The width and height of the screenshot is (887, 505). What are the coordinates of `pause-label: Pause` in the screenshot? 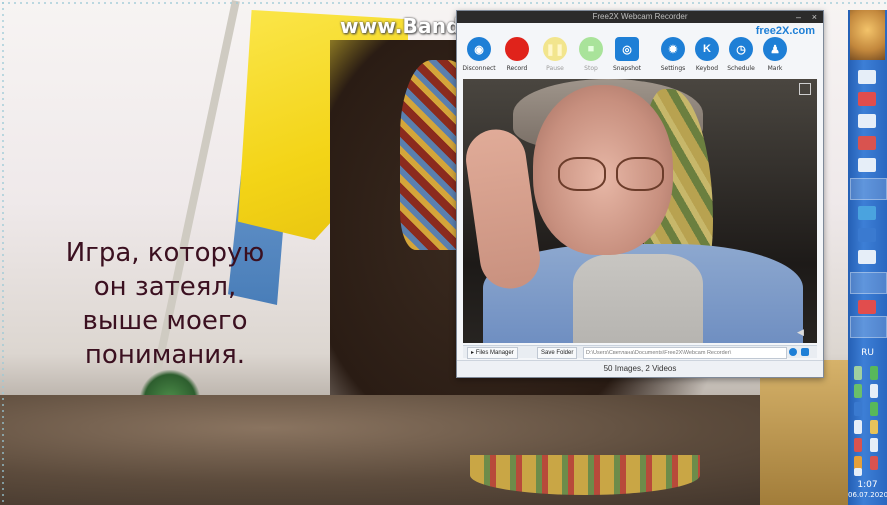 It's located at (555, 68).